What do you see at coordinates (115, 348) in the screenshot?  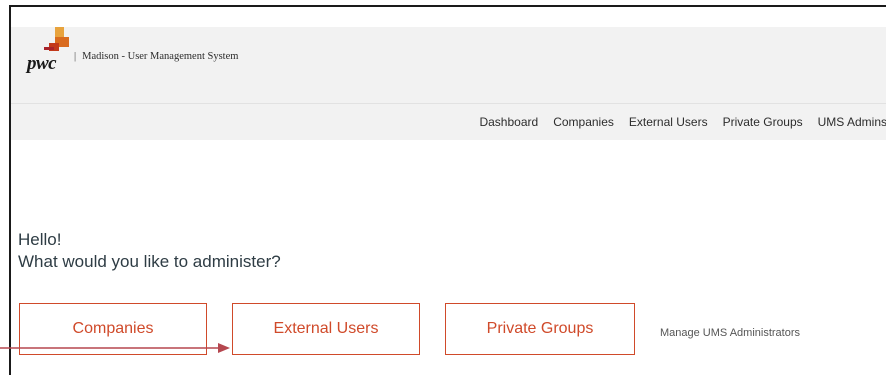 I see `annotation-arrow-icon` at bounding box center [115, 348].